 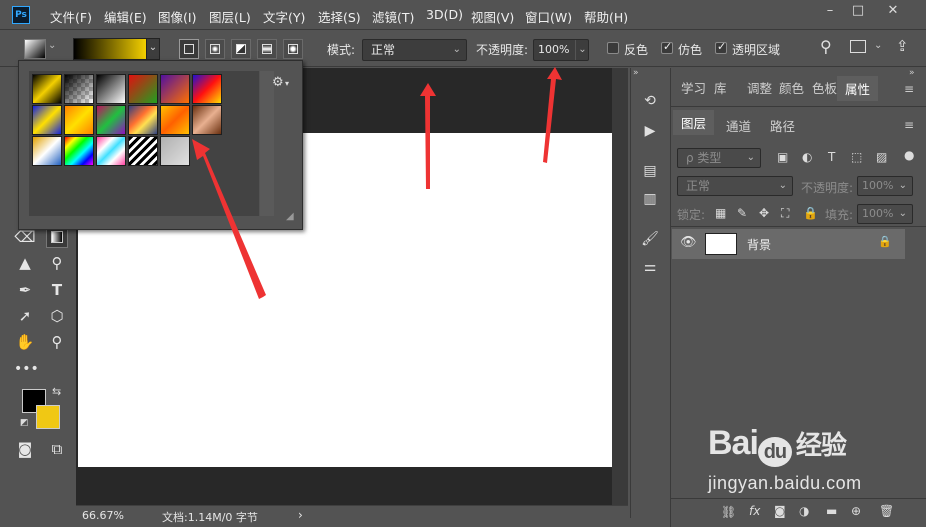 I want to click on smart-object-filter-icon: ▨, so click(x=881, y=157).